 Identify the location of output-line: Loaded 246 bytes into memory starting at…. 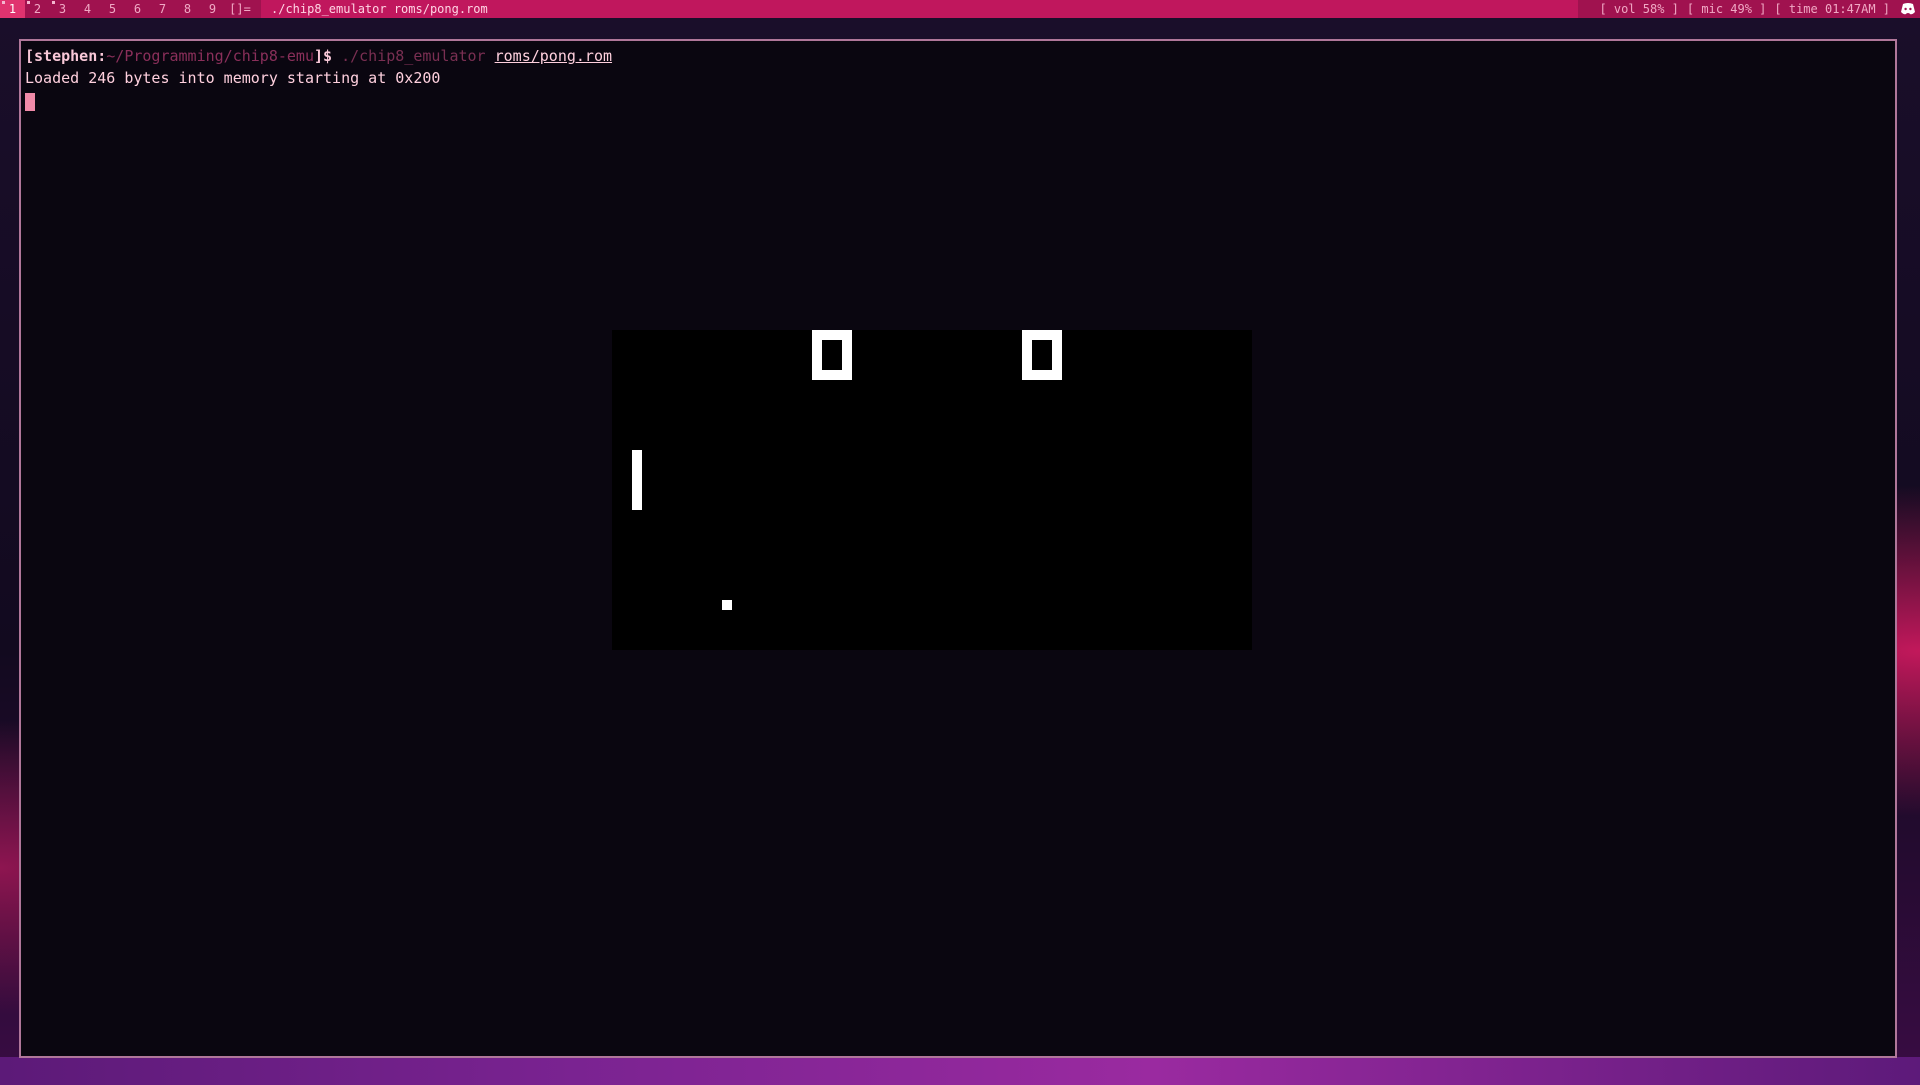
(233, 78).